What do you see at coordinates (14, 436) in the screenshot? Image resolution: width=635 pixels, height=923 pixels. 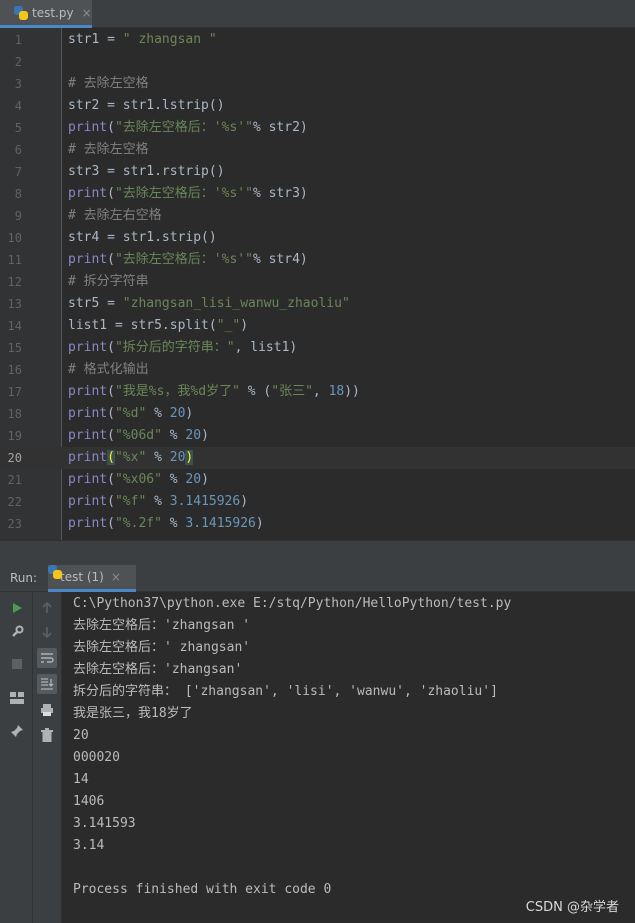 I see `line-number: 19` at bounding box center [14, 436].